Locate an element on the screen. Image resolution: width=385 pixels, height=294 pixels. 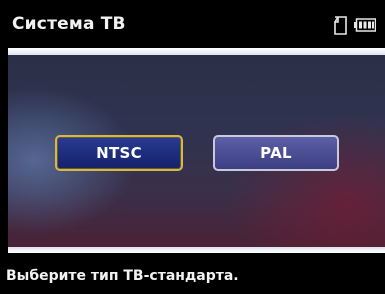
hint-text: Выберите тип ТВ-стандарта. is located at coordinates (122, 276).